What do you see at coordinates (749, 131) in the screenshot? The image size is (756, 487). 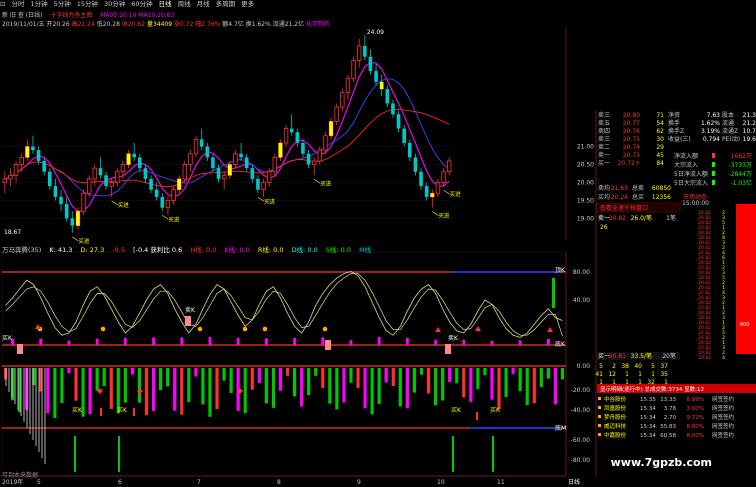 I see `ob-stat-val2: 10.7` at bounding box center [749, 131].